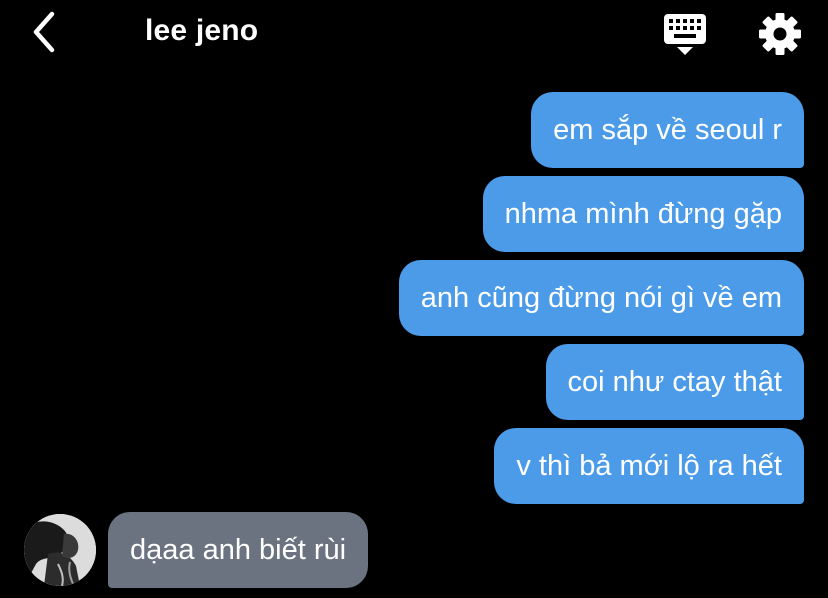 This screenshot has height=598, width=828. What do you see at coordinates (414, 35) in the screenshot?
I see `chat-header: lee jeno` at bounding box center [414, 35].